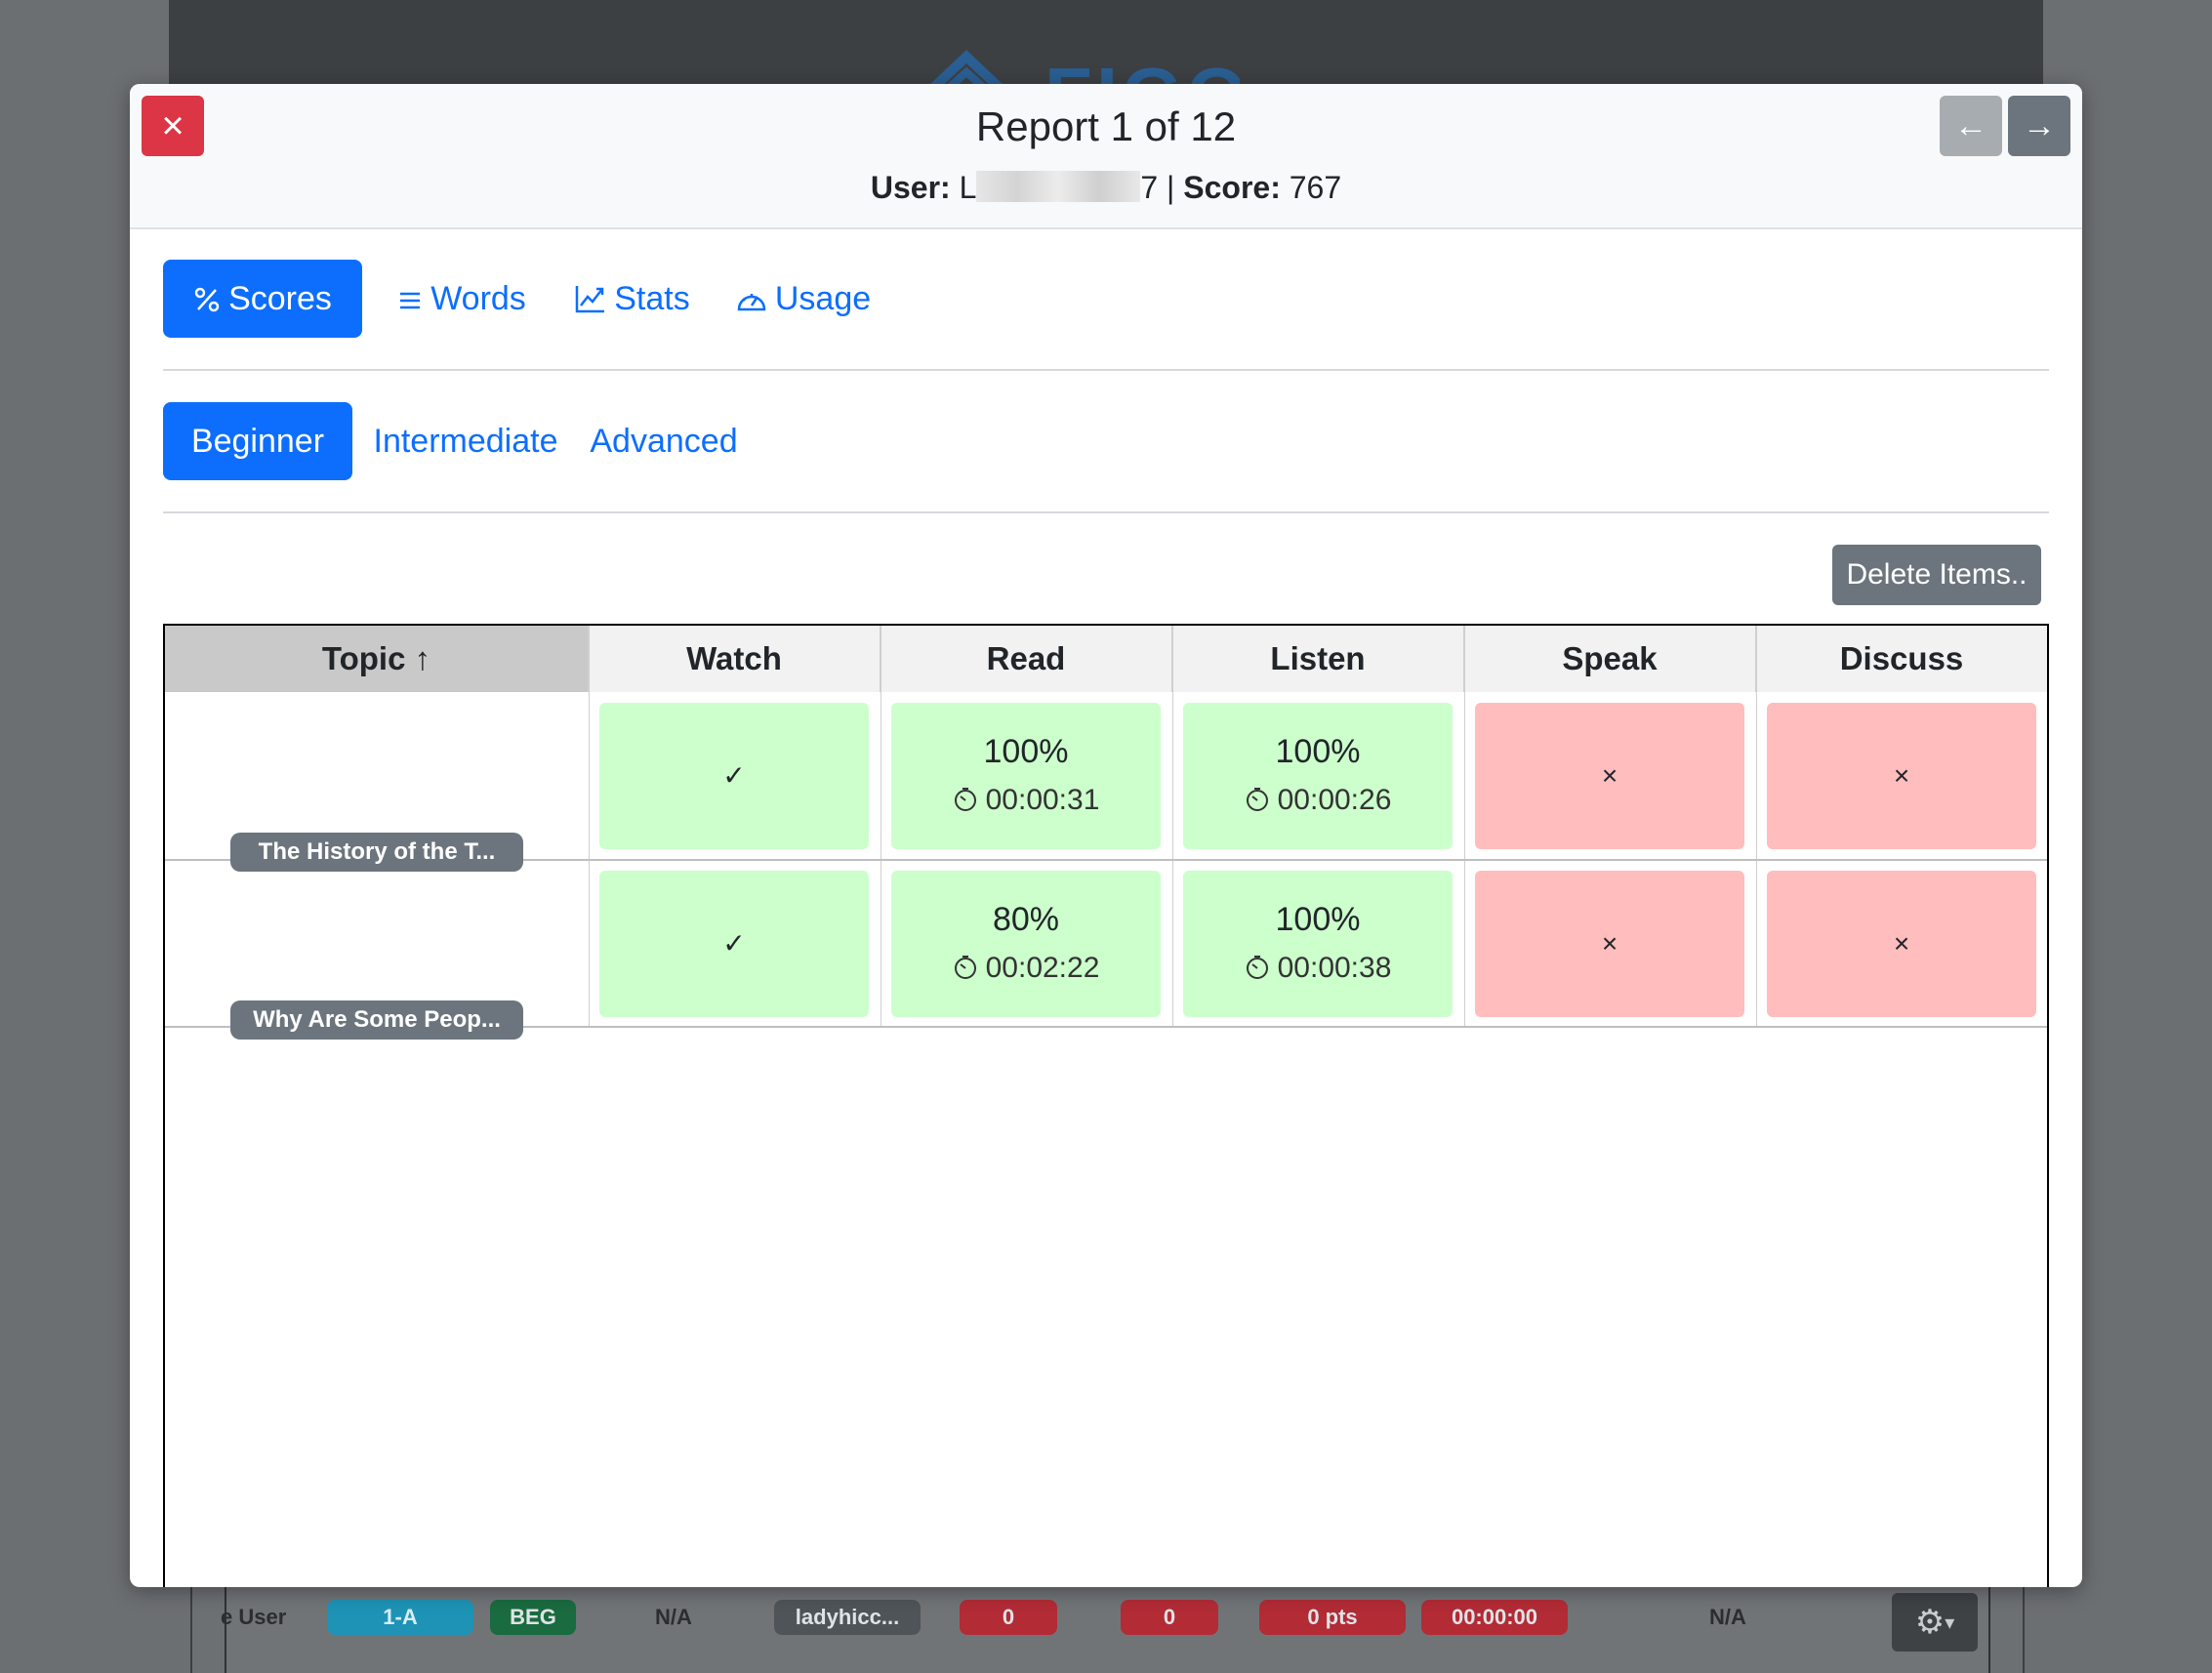 The width and height of the screenshot is (2212, 1673). Describe the element at coordinates (1026, 752) in the screenshot. I see `read-percent: 100%` at that location.